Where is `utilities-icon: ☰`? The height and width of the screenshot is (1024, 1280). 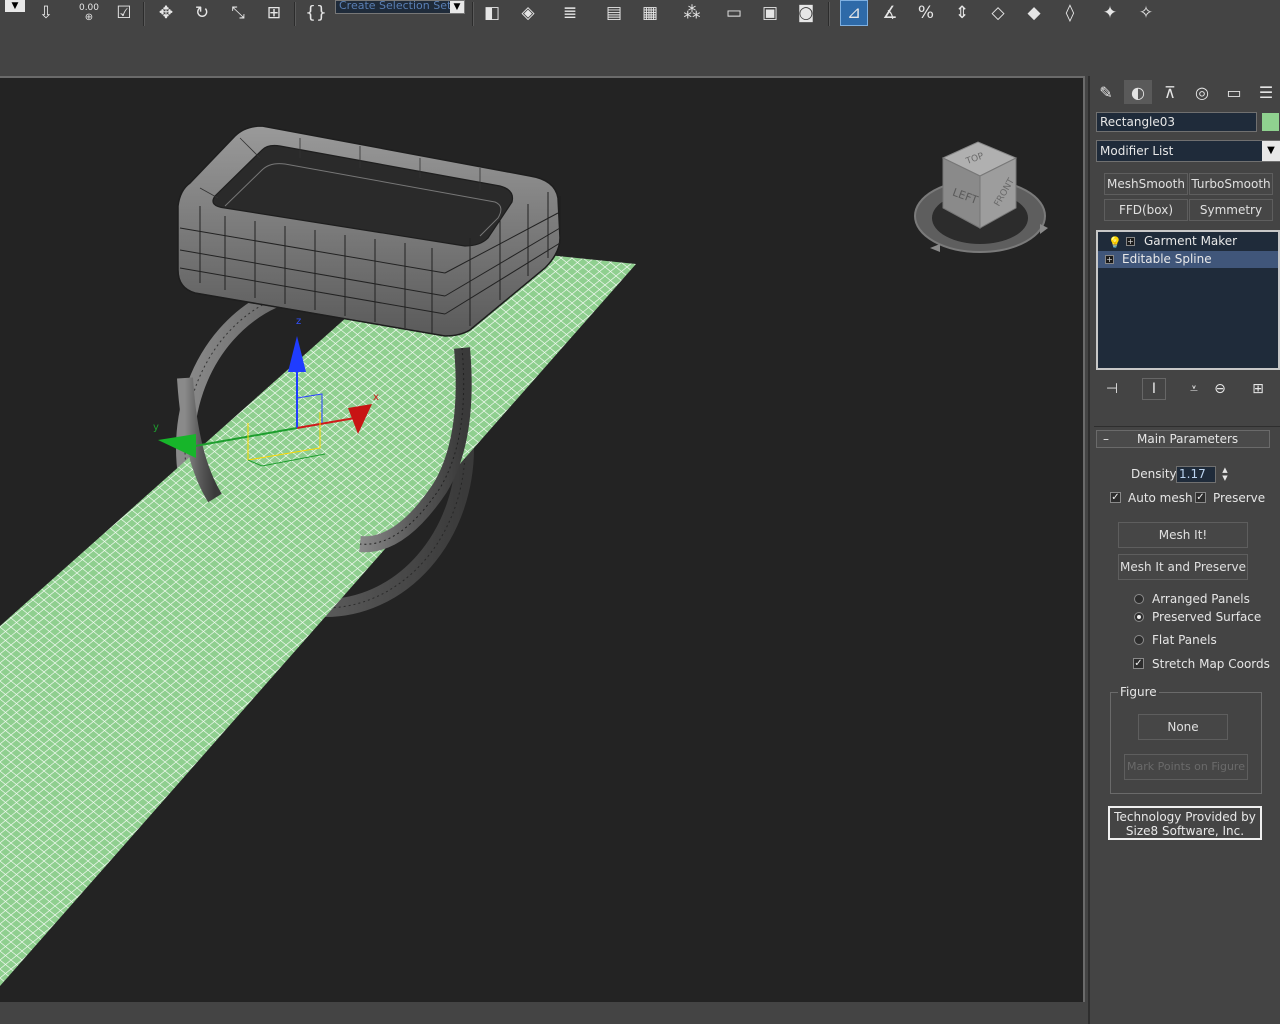 utilities-icon: ☰ is located at coordinates (1266, 92).